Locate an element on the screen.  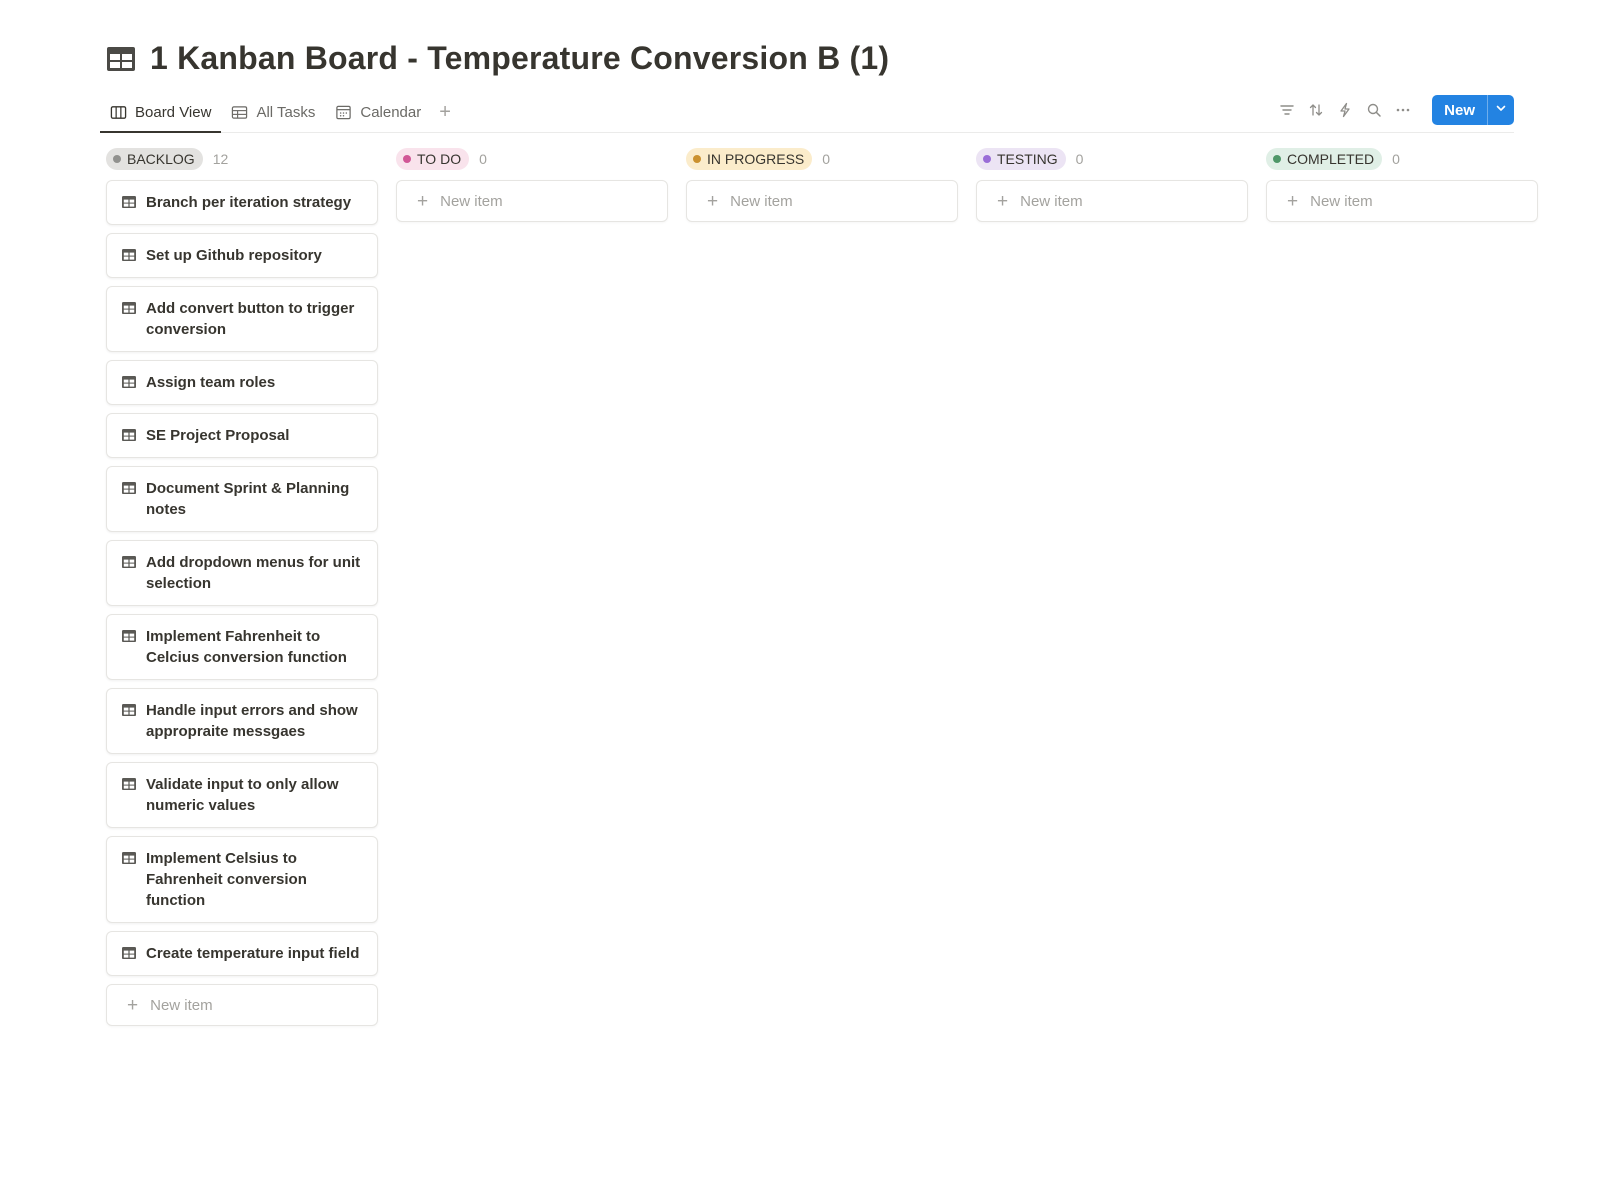
status-label: TO DO is located at coordinates (439, 159).